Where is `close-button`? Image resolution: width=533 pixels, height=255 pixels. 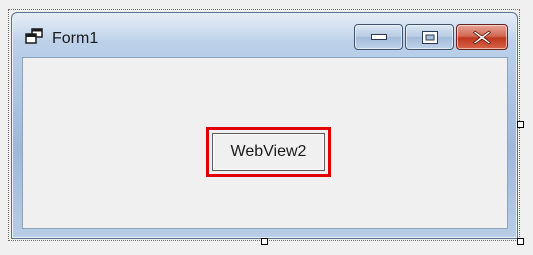
close-button is located at coordinates (482, 37).